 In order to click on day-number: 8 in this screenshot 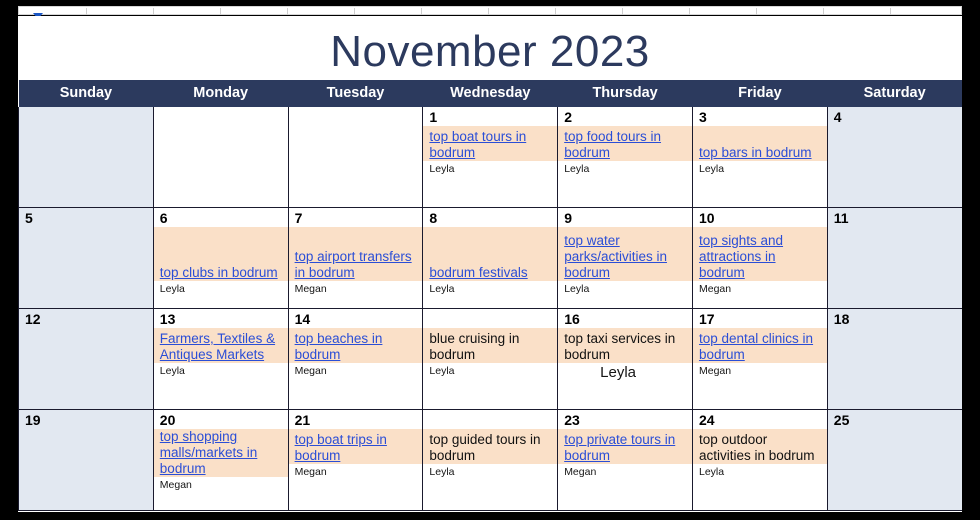, I will do `click(433, 218)`.